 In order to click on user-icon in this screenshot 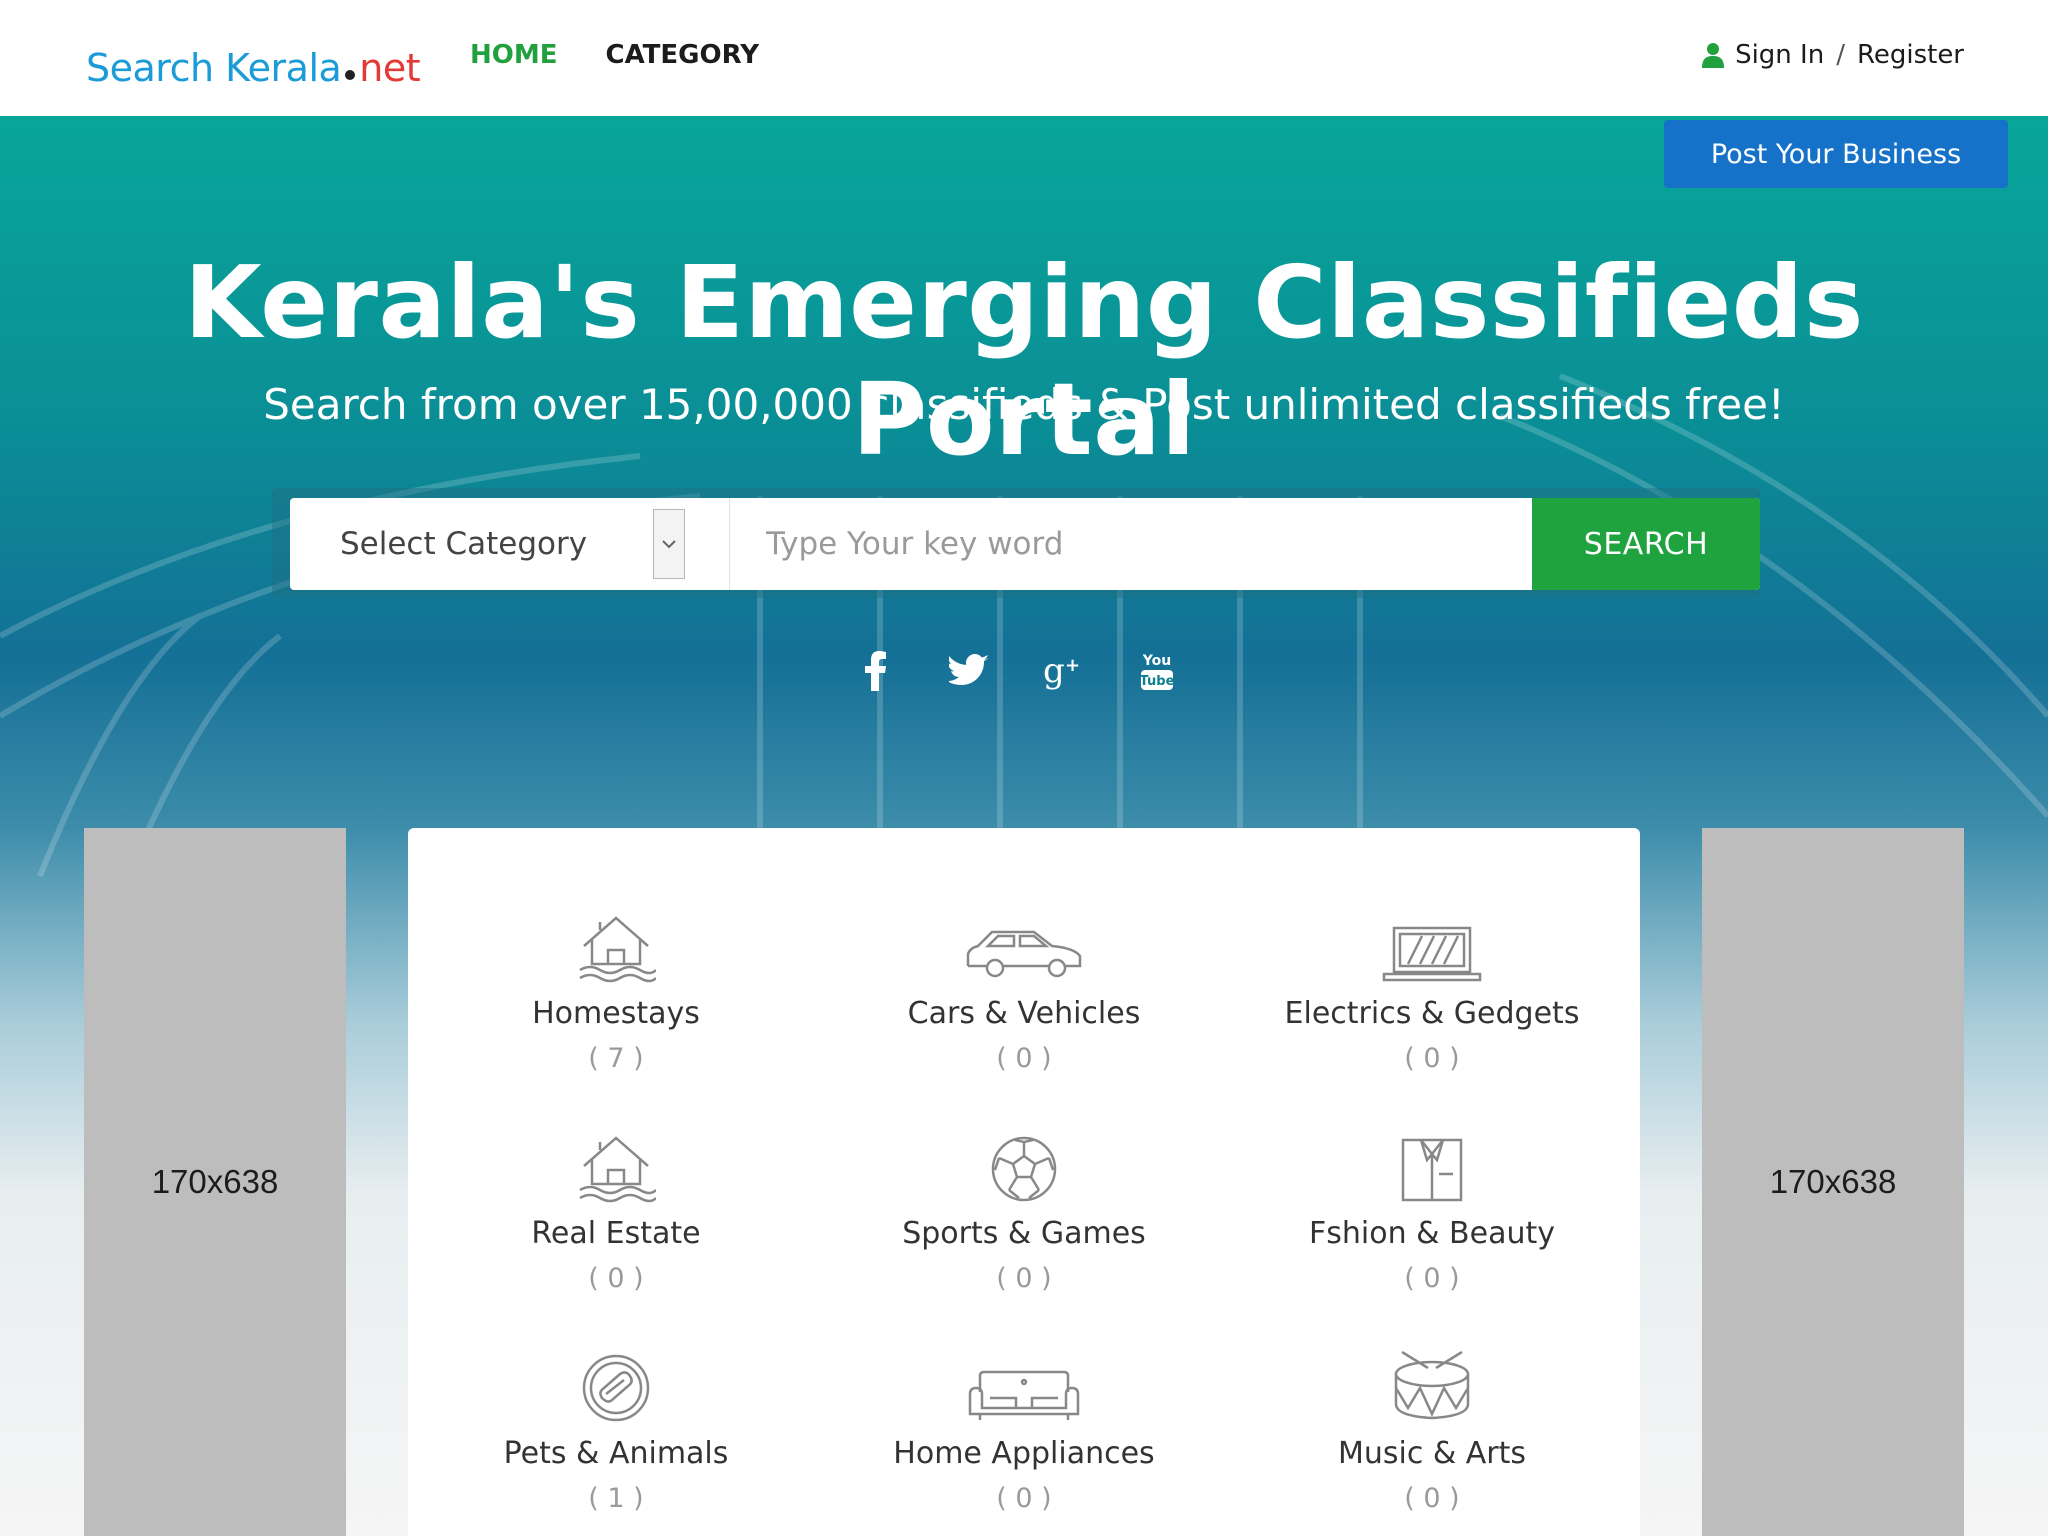, I will do `click(1713, 55)`.